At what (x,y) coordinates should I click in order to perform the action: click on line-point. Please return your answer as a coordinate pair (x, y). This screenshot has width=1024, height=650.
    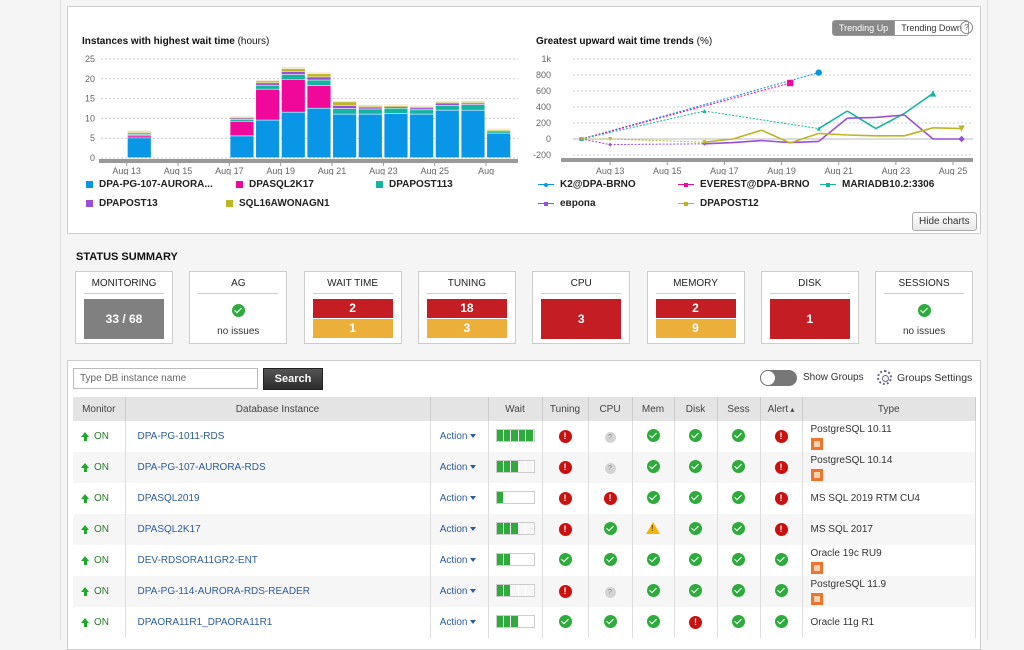
    Looking at the image, I should click on (818, 72).